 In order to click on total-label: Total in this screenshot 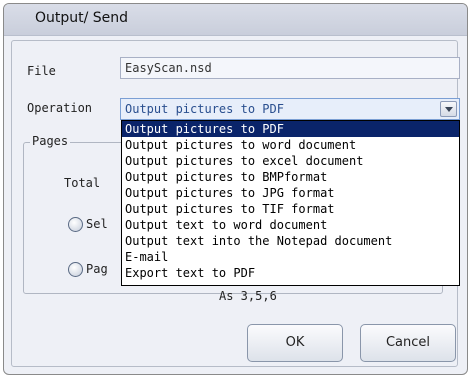, I will do `click(82, 183)`.